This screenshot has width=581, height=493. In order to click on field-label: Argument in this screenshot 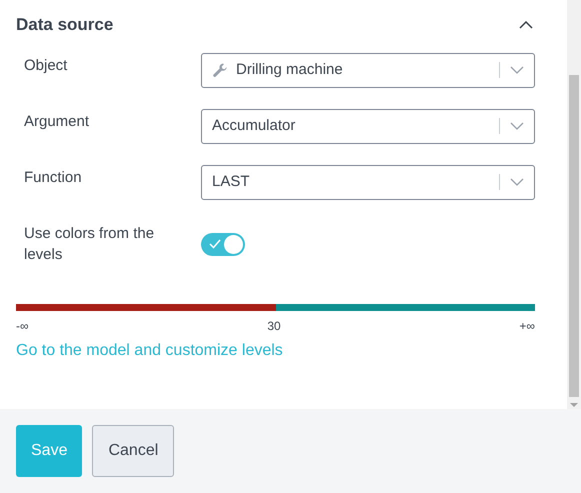, I will do `click(57, 122)`.